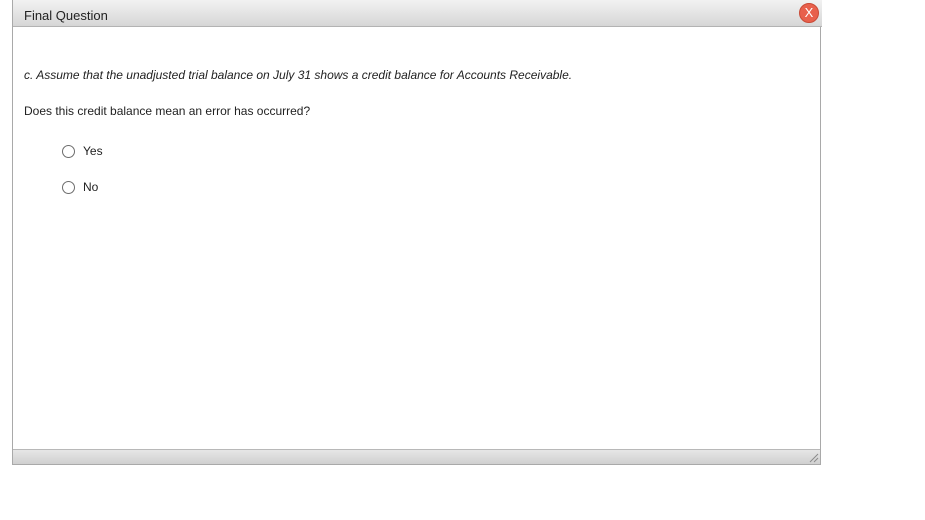 The width and height of the screenshot is (925, 520). What do you see at coordinates (82, 151) in the screenshot?
I see `option-yes: Yes` at bounding box center [82, 151].